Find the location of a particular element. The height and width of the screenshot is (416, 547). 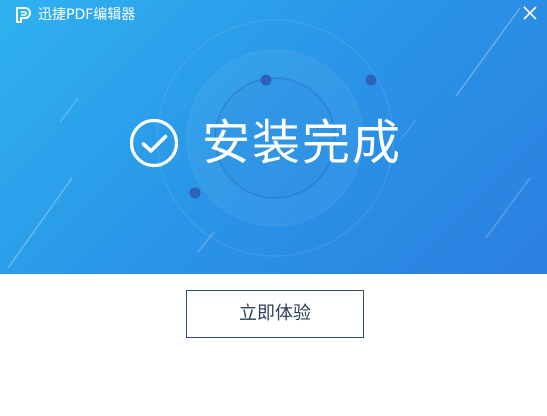

install-status: 安装完成 is located at coordinates (265, 143).